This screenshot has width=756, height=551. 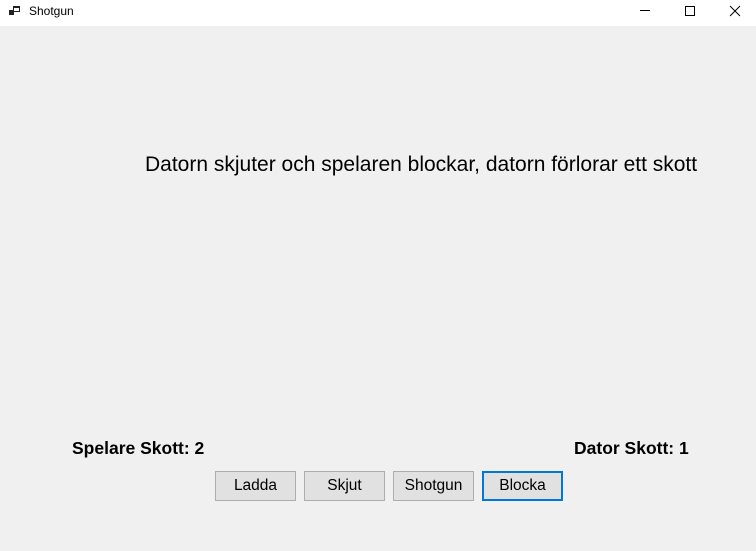 What do you see at coordinates (15, 11) in the screenshot?
I see `app-window-icon` at bounding box center [15, 11].